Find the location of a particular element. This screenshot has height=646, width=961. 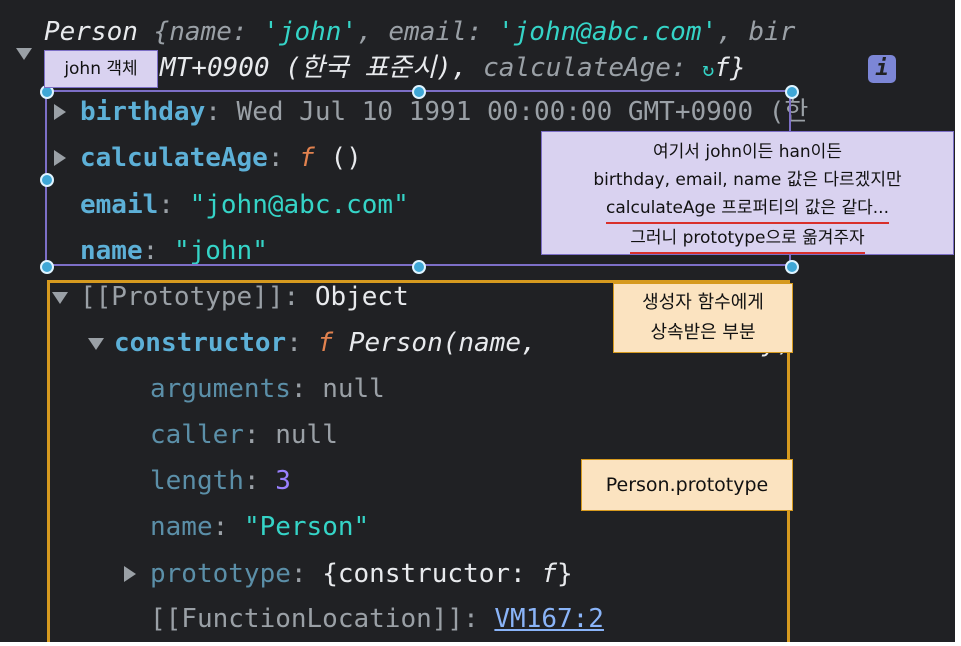

summary-f: f is located at coordinates (722, 68).